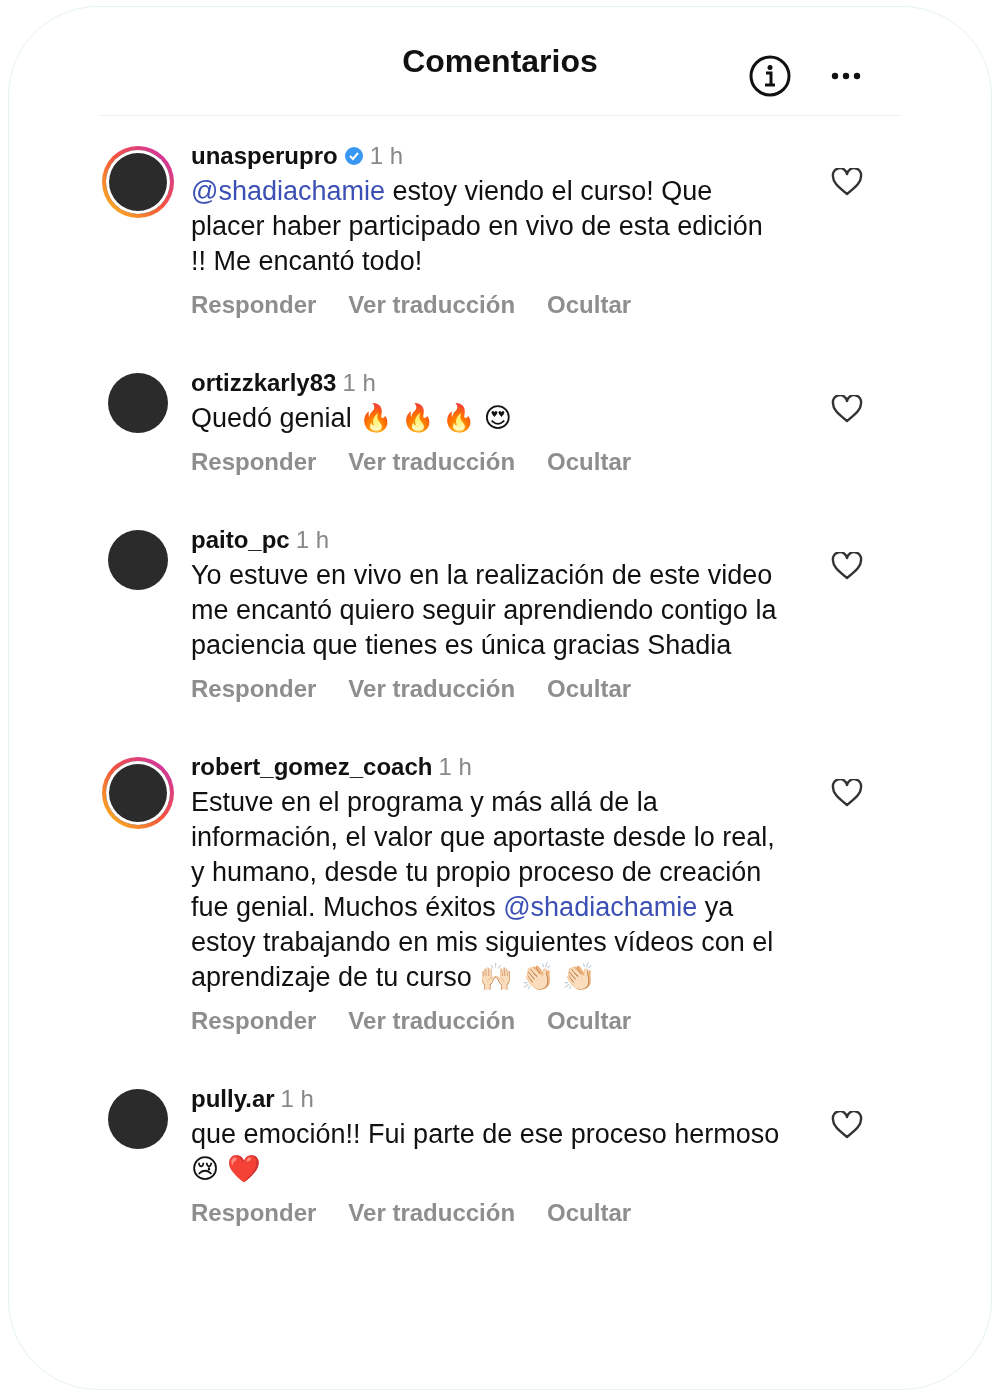 This screenshot has height=1400, width=1000. Describe the element at coordinates (264, 156) in the screenshot. I see `username: unasperupro` at that location.